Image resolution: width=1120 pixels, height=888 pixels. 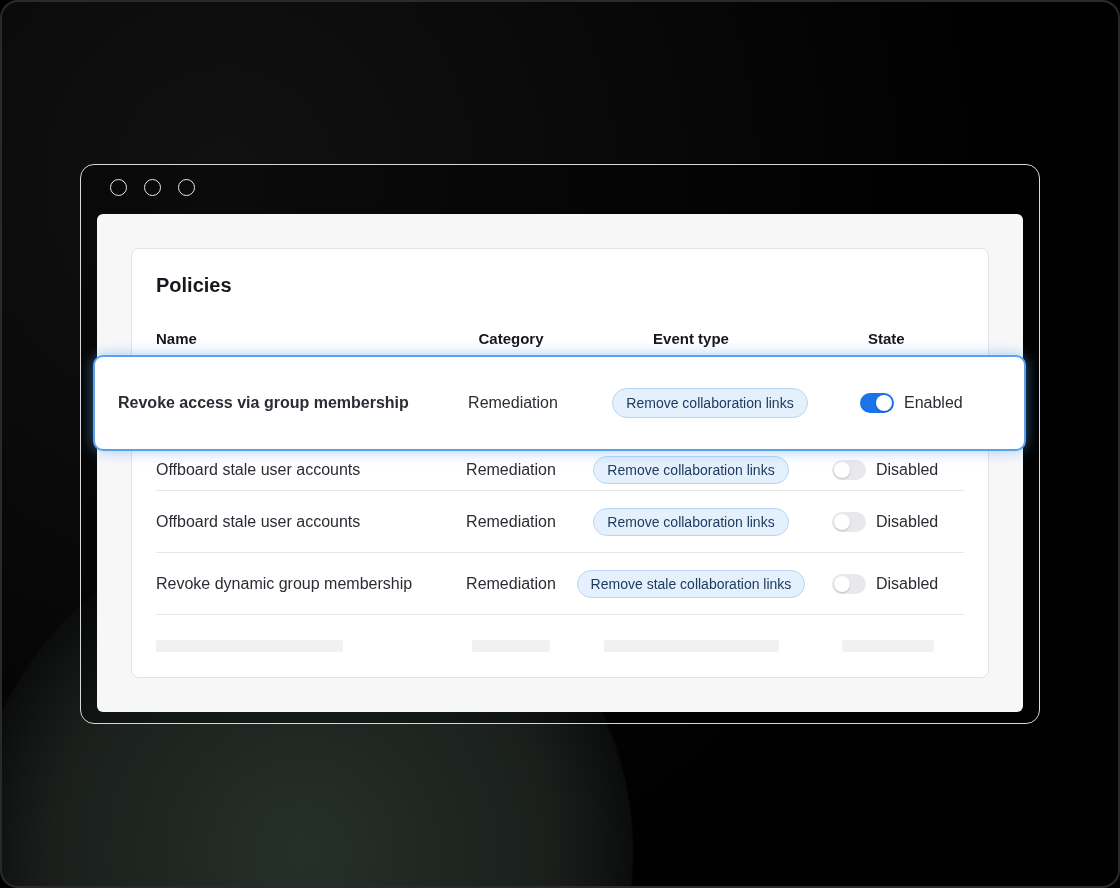 I want to click on column-header: Name, so click(x=176, y=338).